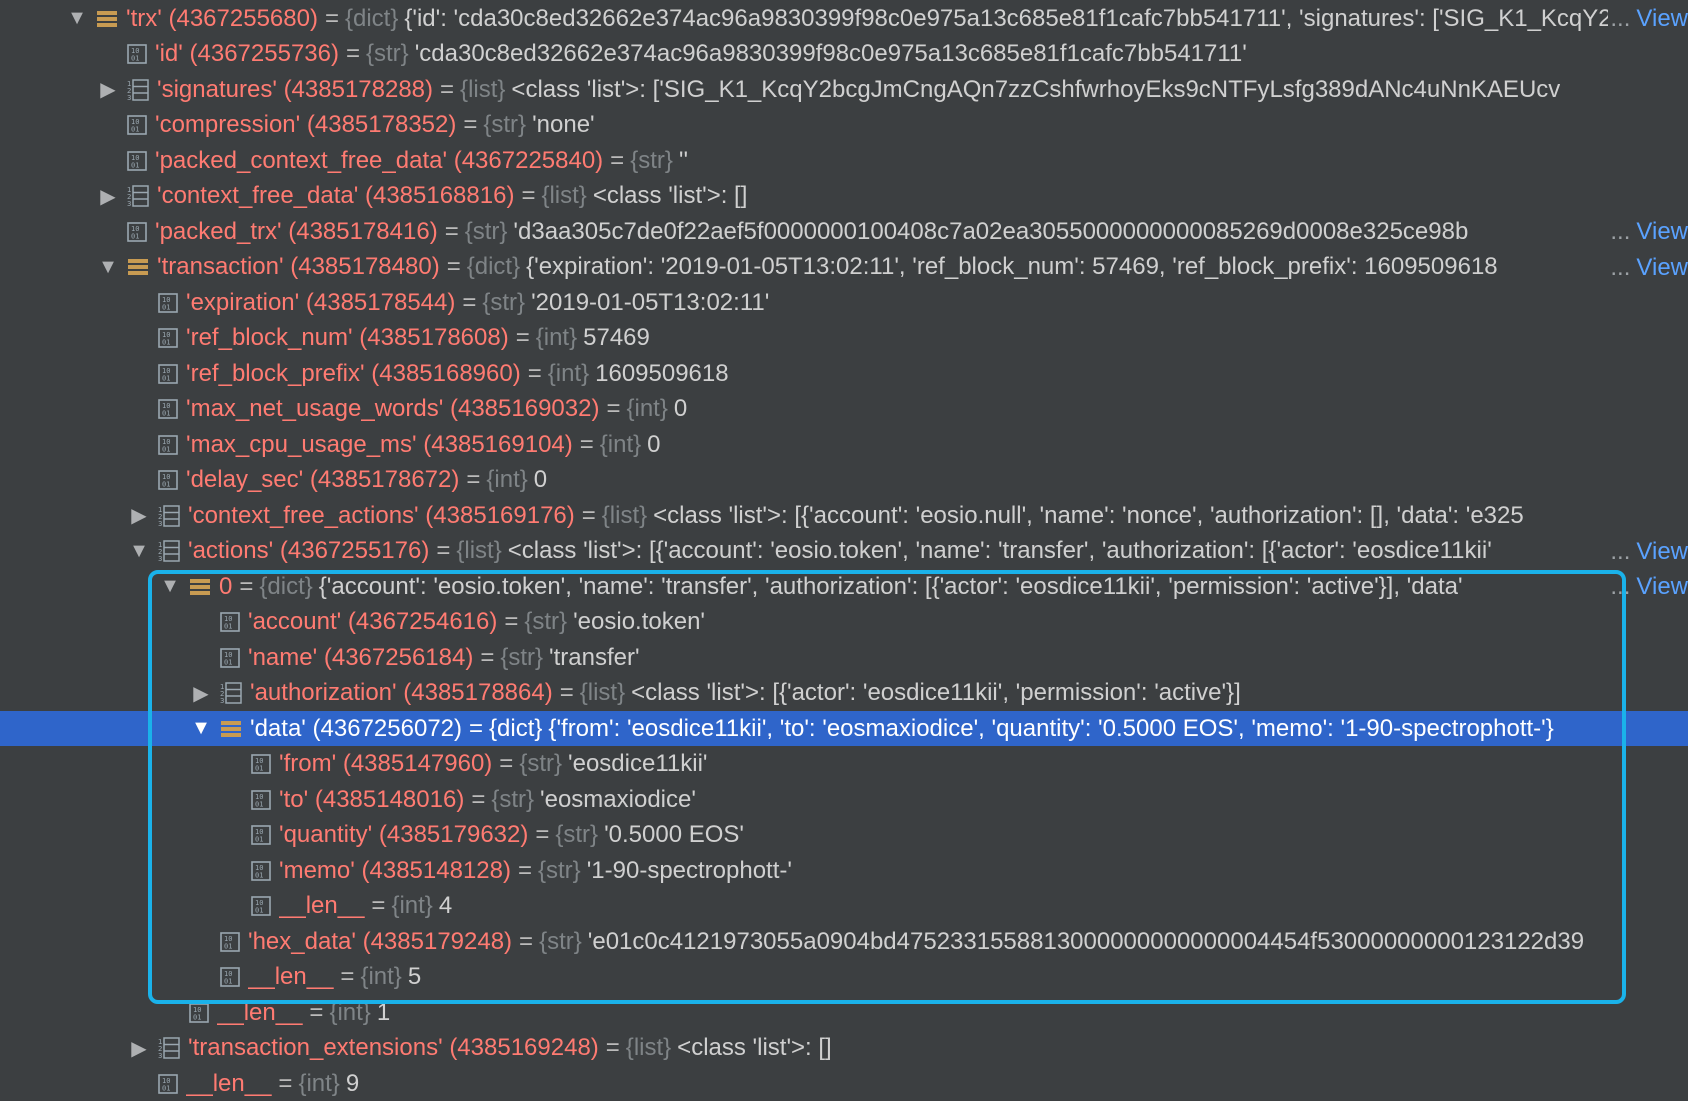 This screenshot has width=1688, height=1101. What do you see at coordinates (393, 1047) in the screenshot?
I see `variable-name: 'transaction_extensions' (4385169248)` at bounding box center [393, 1047].